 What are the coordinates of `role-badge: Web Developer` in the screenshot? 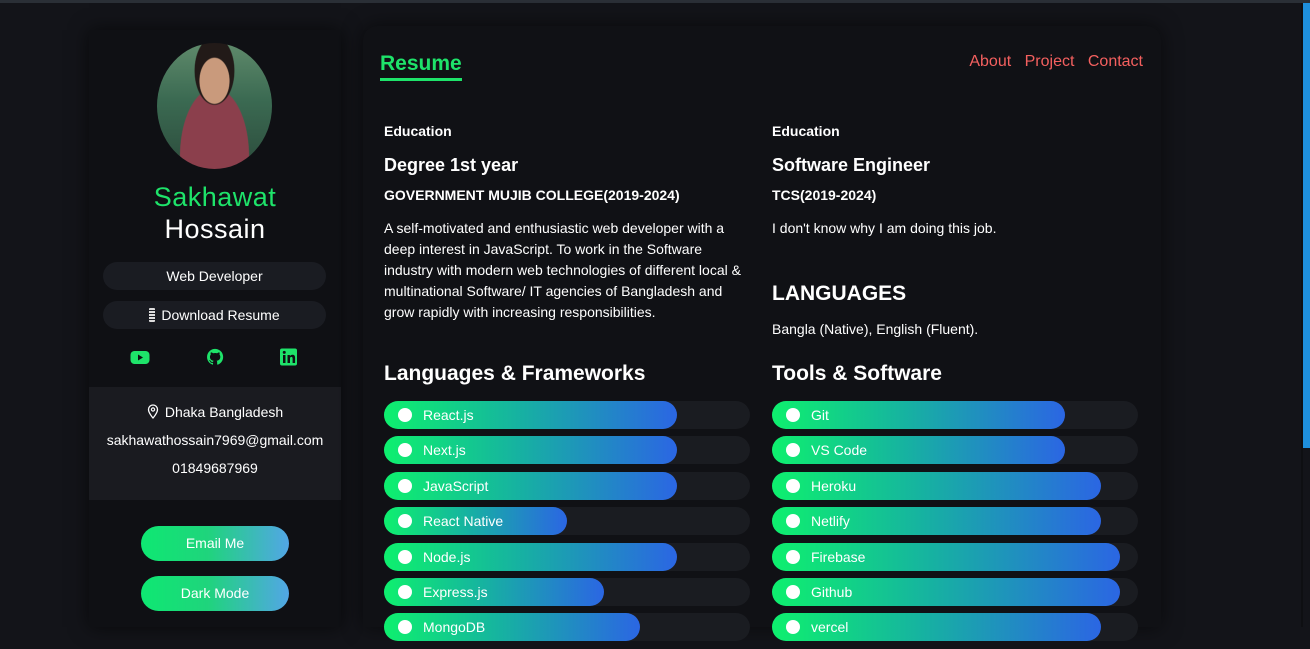 It's located at (214, 276).